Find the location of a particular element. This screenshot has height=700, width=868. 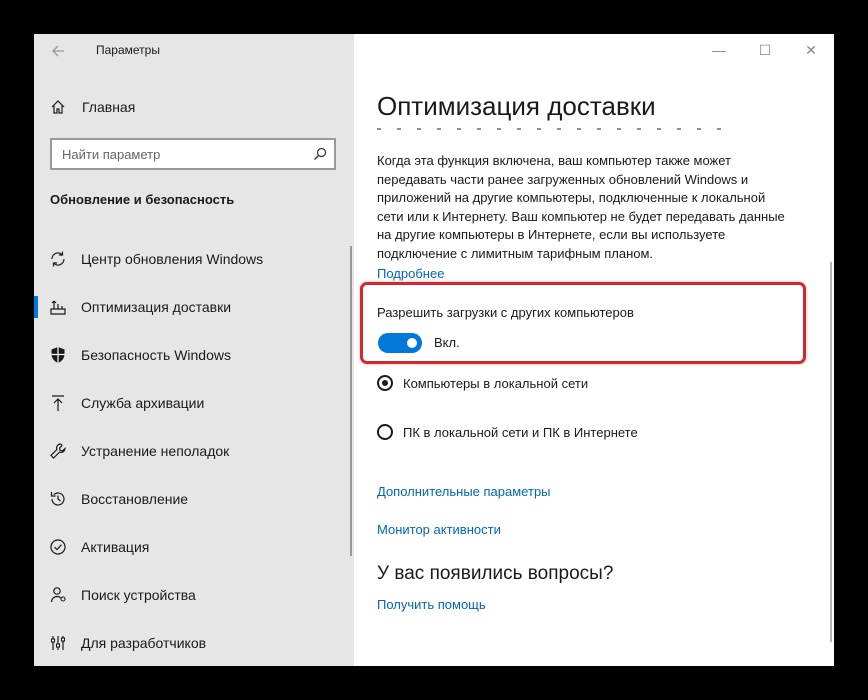

check-circle-icon is located at coordinates (58, 547).